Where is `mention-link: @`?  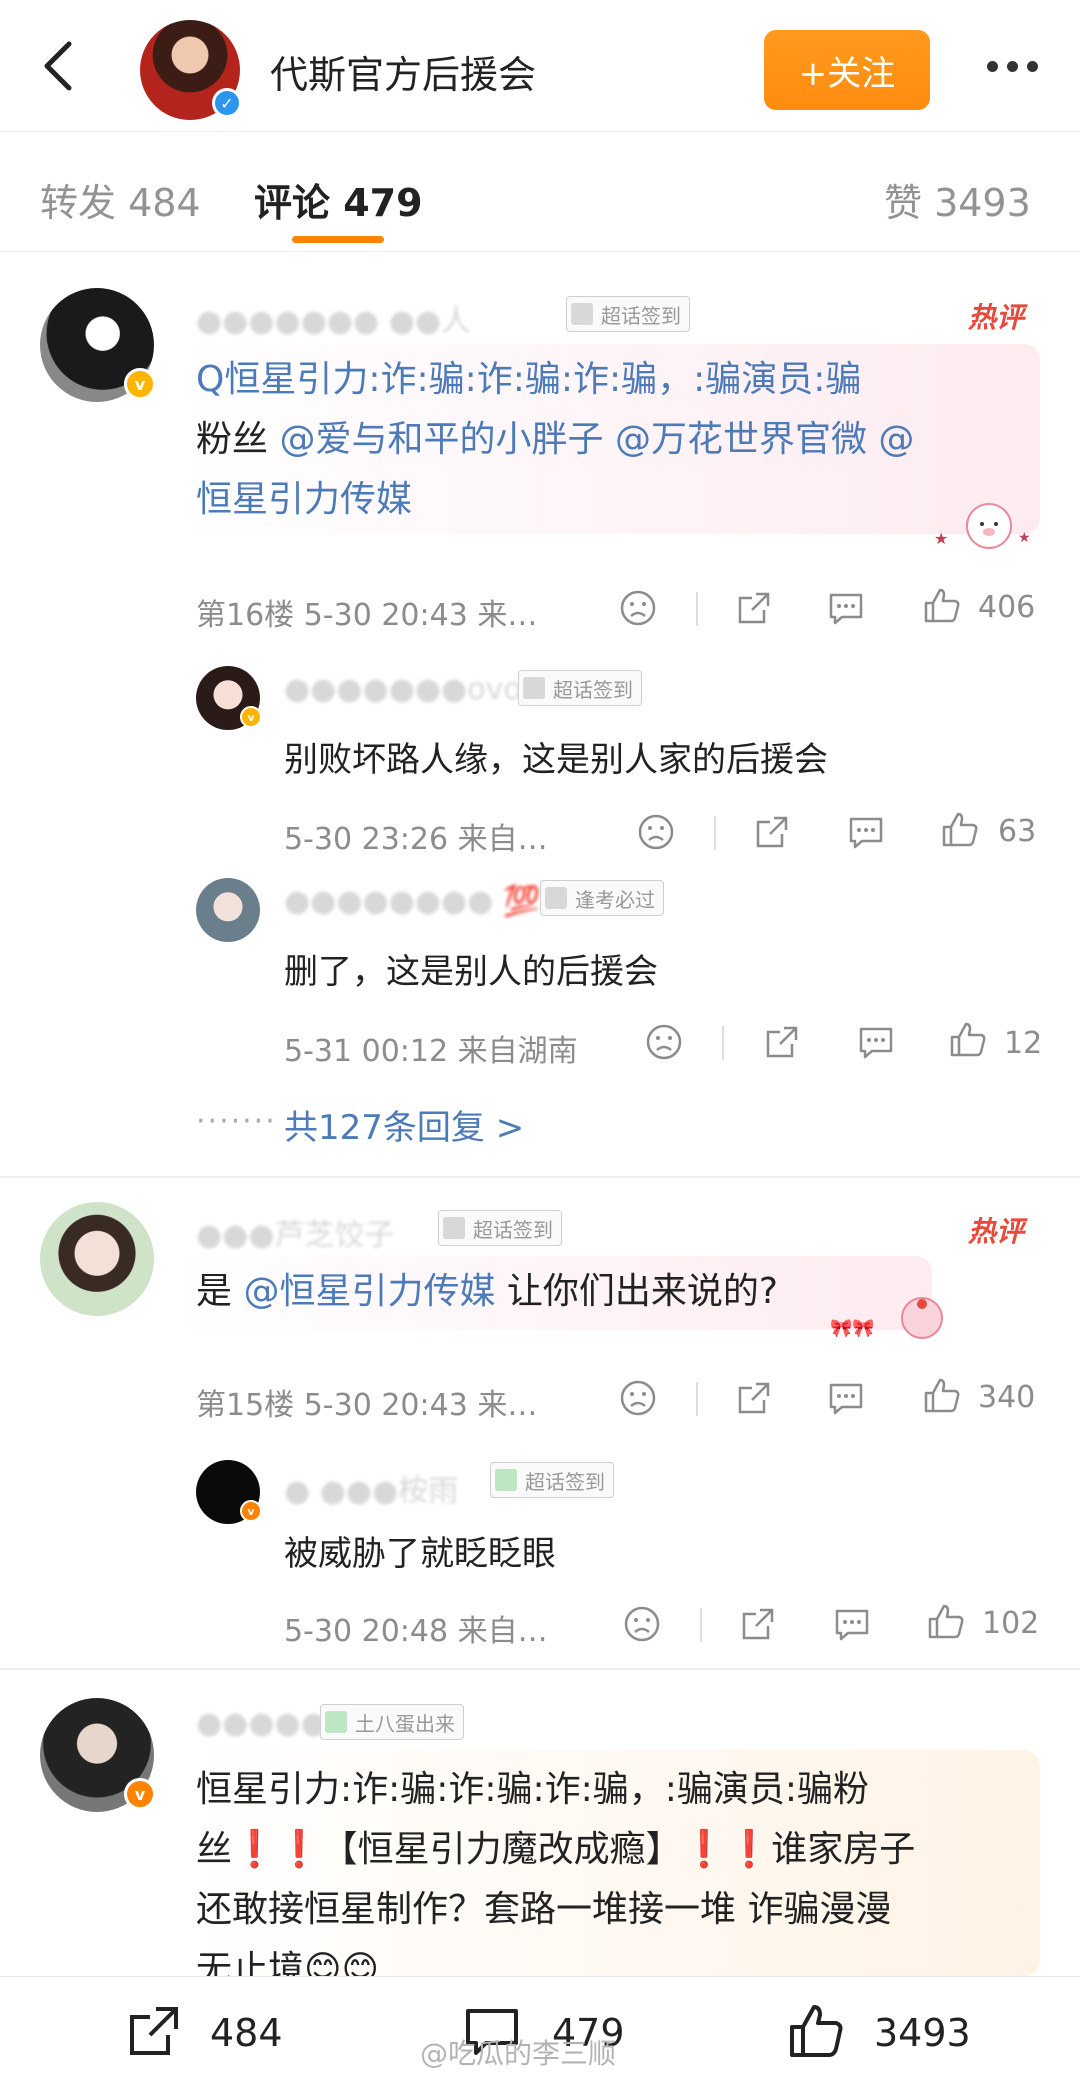
mention-link: @ is located at coordinates (896, 439).